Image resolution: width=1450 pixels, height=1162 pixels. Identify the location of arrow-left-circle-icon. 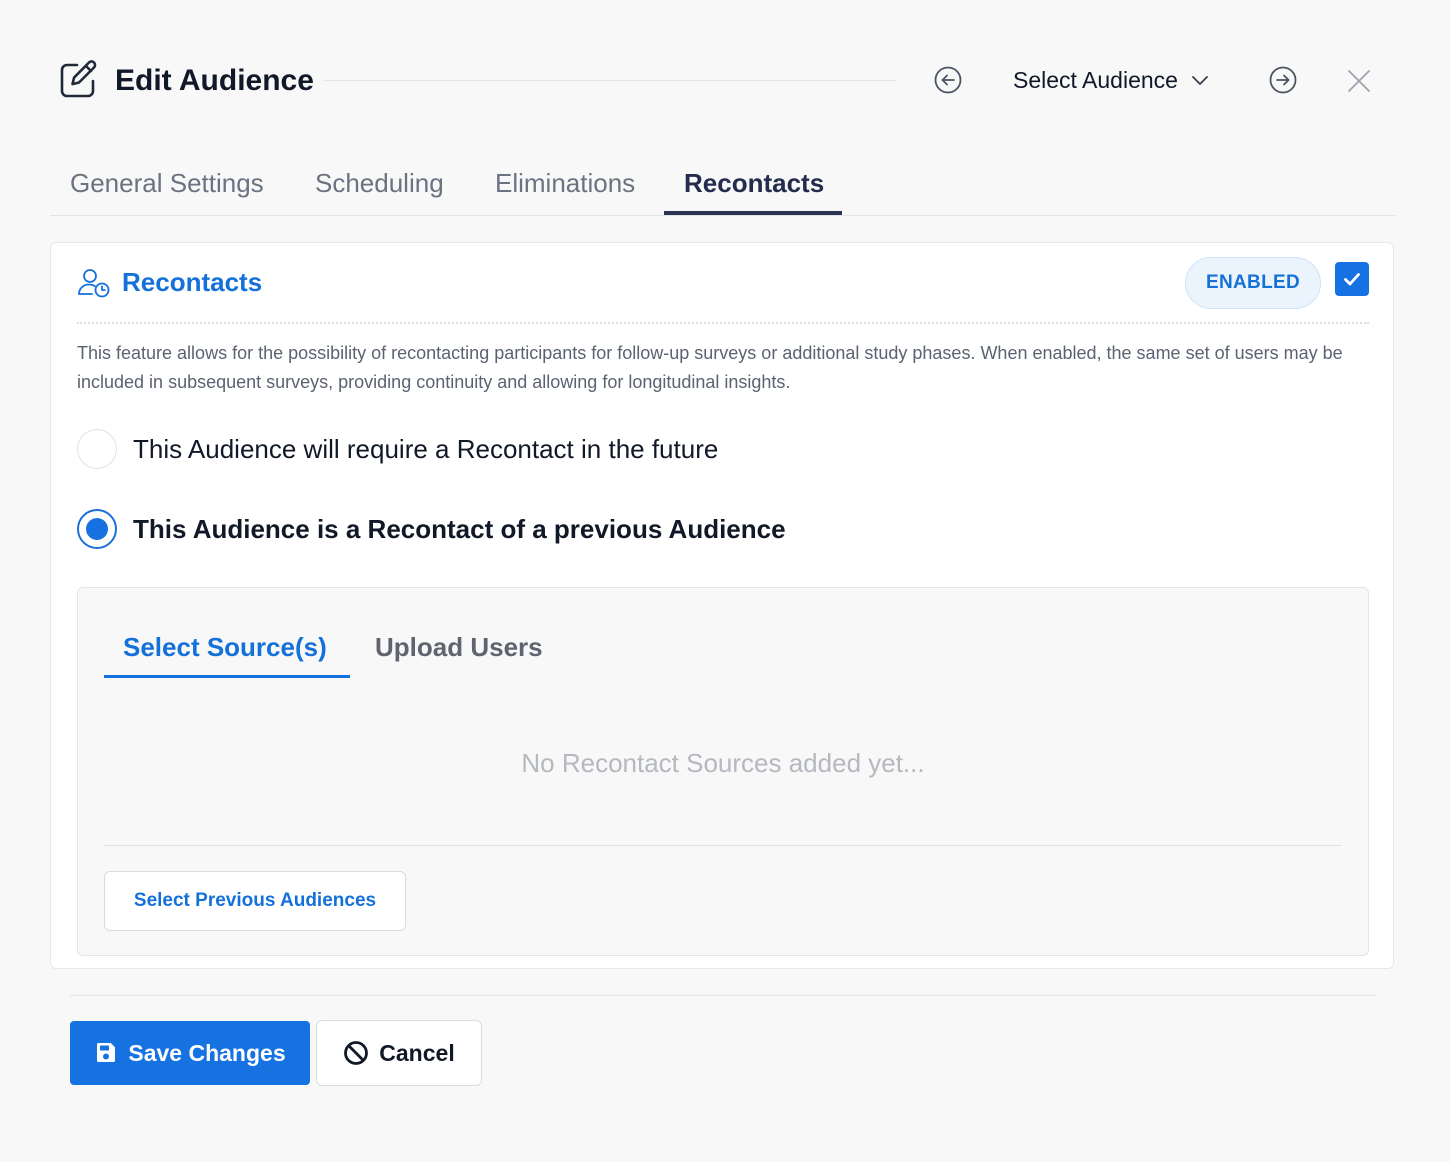
(948, 80).